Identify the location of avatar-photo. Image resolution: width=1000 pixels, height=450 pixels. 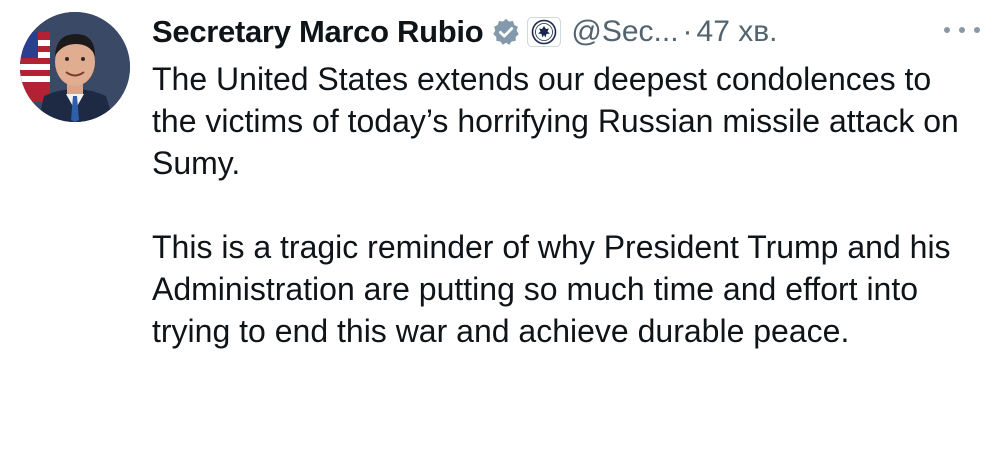
(75, 67).